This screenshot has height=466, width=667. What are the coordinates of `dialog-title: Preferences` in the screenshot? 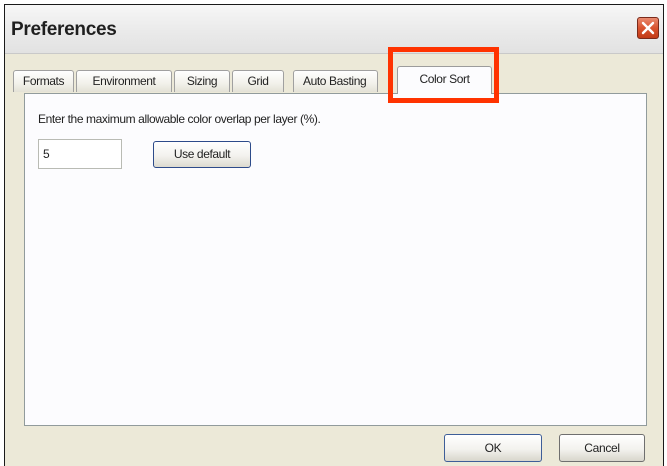 It's located at (64, 29).